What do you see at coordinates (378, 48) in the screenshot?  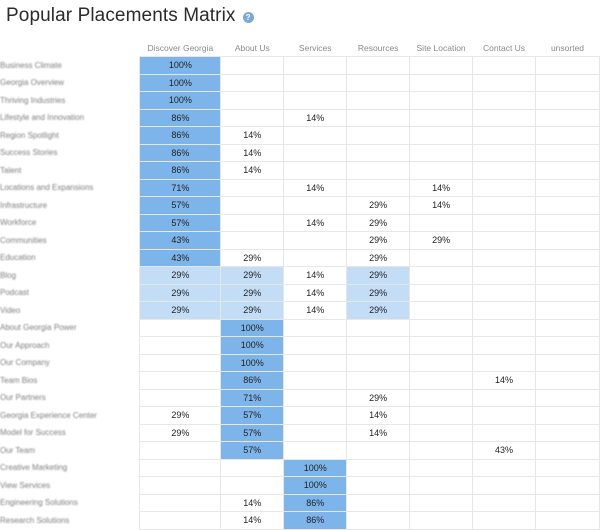 I see `column-header: Resources` at bounding box center [378, 48].